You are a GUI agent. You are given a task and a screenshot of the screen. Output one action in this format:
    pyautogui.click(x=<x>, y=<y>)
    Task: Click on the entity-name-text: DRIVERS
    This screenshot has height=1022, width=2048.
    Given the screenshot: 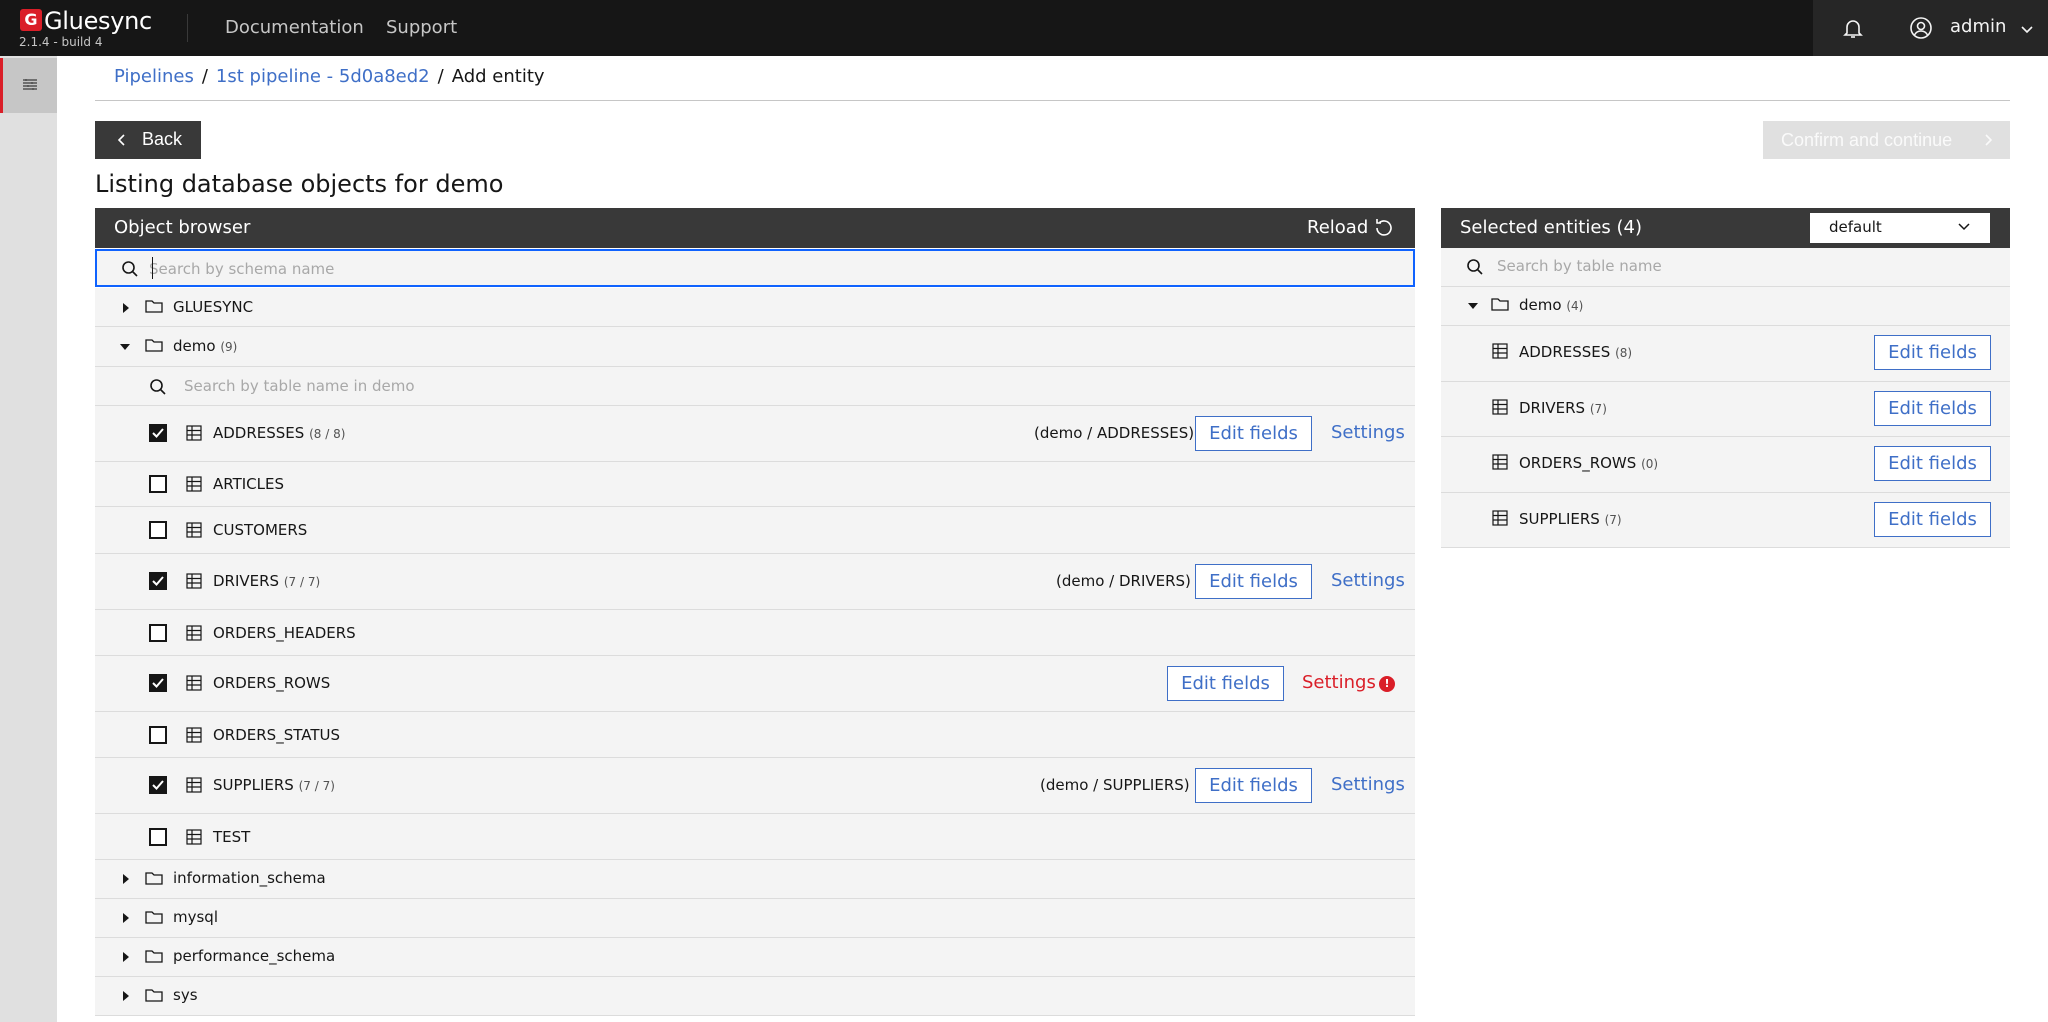 What is the action you would take?
    pyautogui.click(x=1552, y=408)
    